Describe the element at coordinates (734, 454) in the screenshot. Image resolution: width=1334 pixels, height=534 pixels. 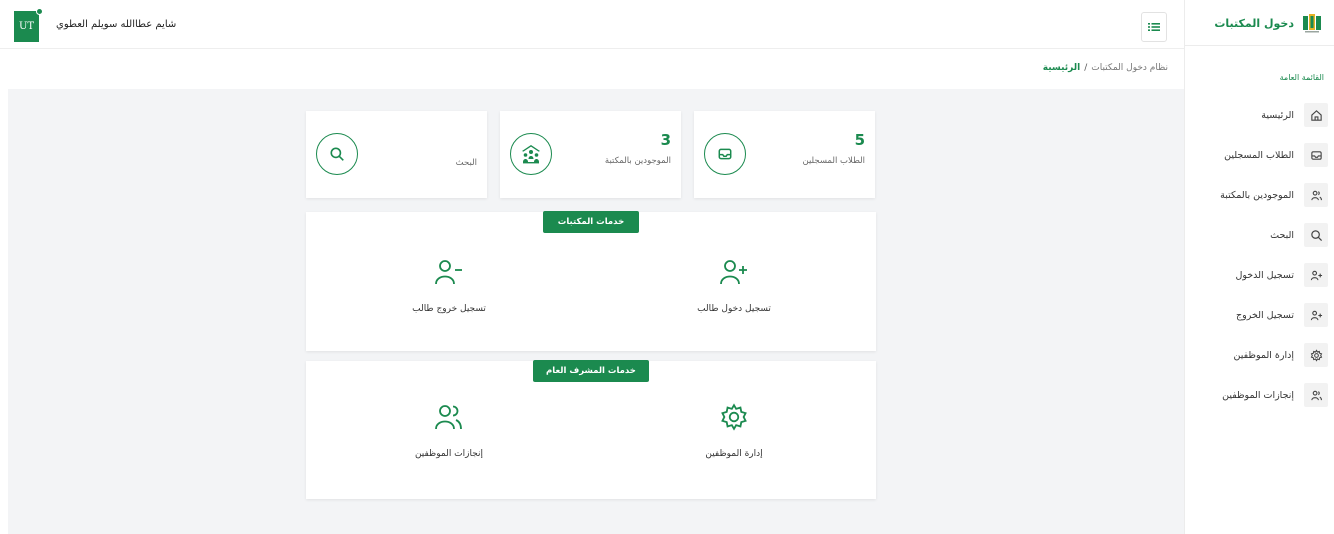
I see `manage-staff-label: إدارة الموظفين` at that location.